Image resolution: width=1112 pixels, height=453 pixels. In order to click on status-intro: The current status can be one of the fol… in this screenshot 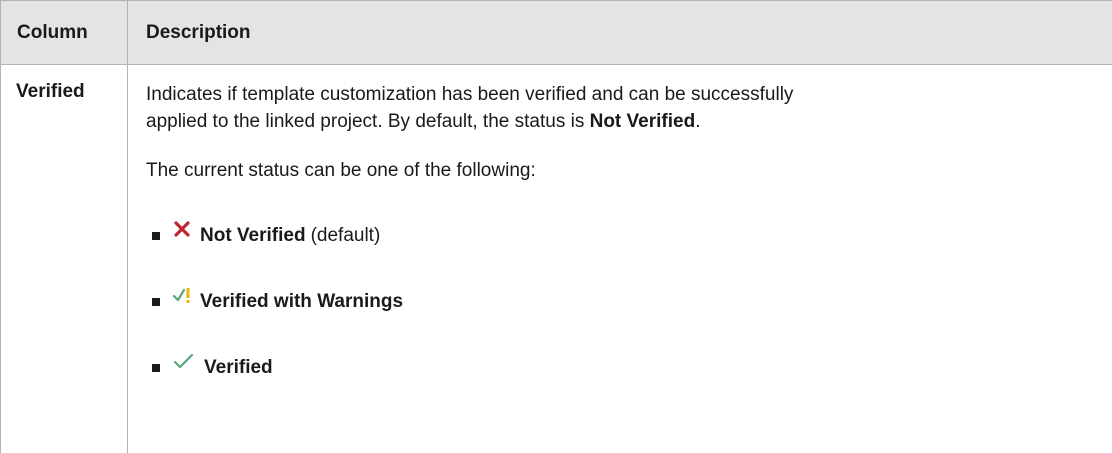, I will do `click(619, 170)`.